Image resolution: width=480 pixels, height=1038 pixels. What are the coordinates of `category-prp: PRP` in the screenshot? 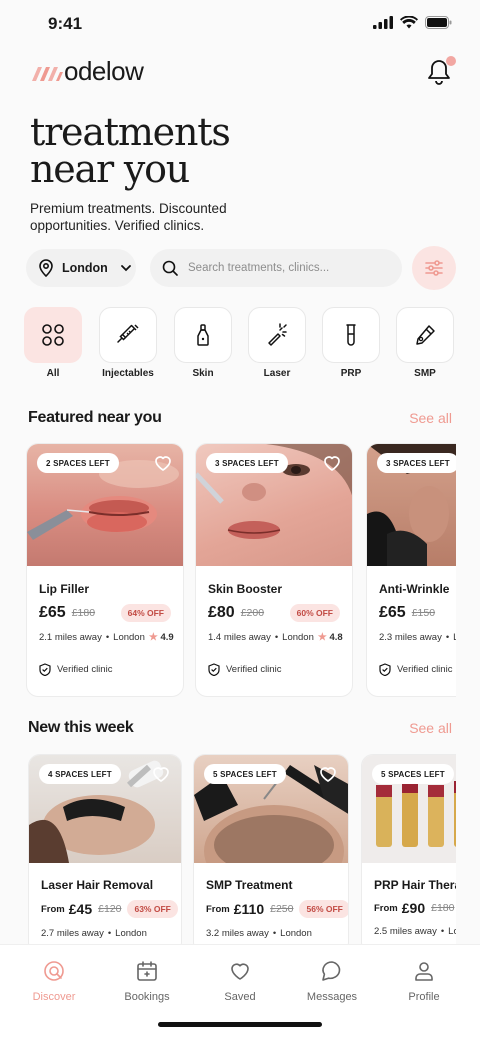 It's located at (351, 343).